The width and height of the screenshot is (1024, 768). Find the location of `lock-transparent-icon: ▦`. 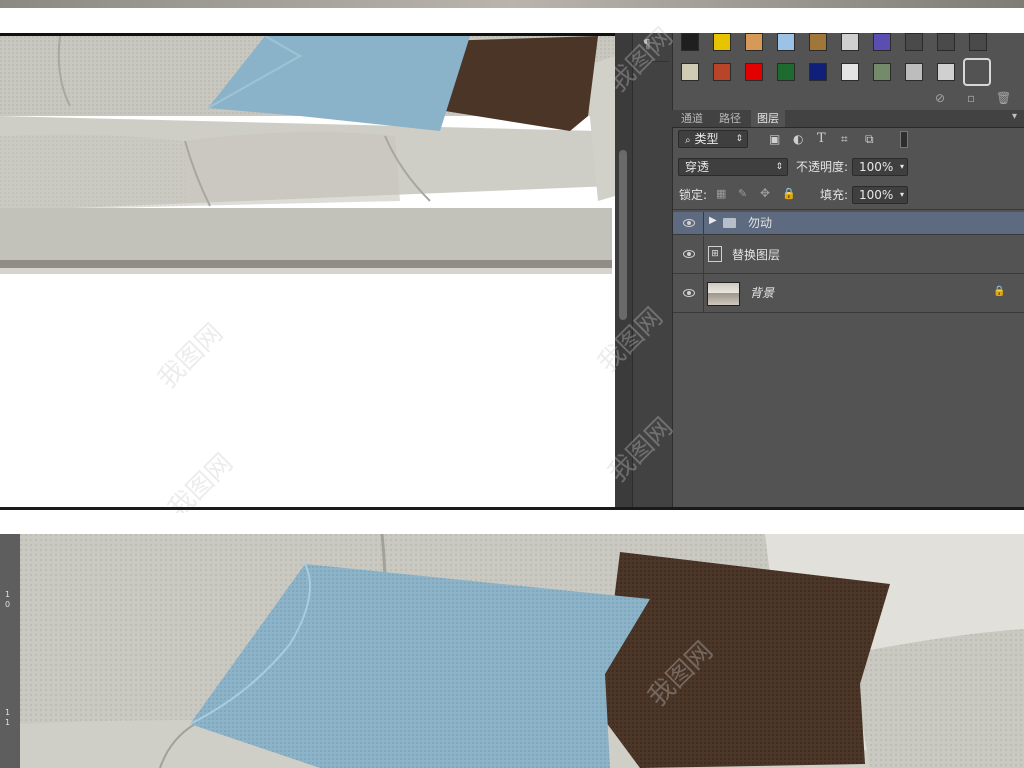

lock-transparent-icon: ▦ is located at coordinates (721, 193).